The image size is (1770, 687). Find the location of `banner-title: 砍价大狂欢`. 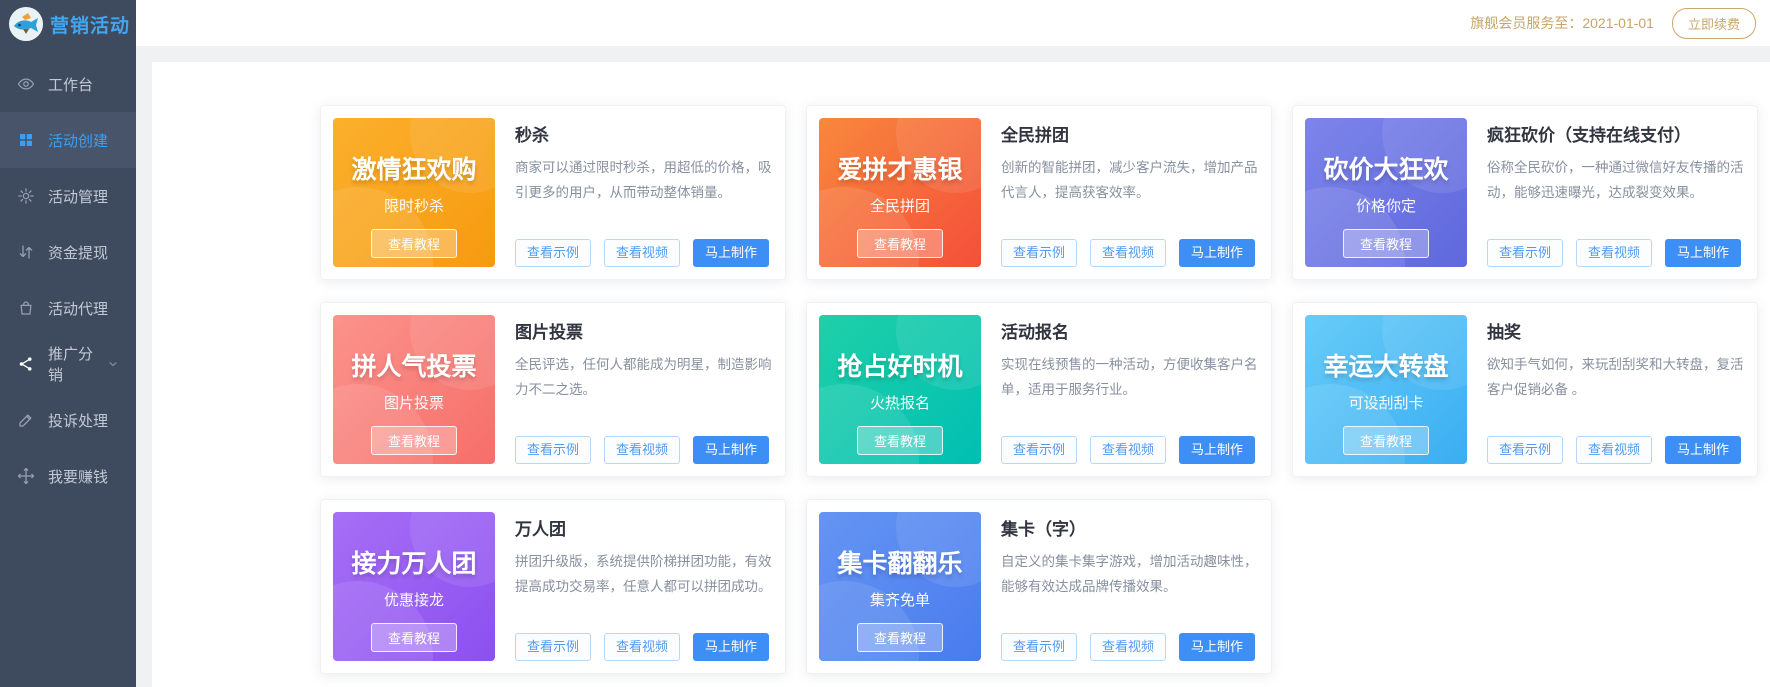

banner-title: 砍价大狂欢 is located at coordinates (1386, 170).